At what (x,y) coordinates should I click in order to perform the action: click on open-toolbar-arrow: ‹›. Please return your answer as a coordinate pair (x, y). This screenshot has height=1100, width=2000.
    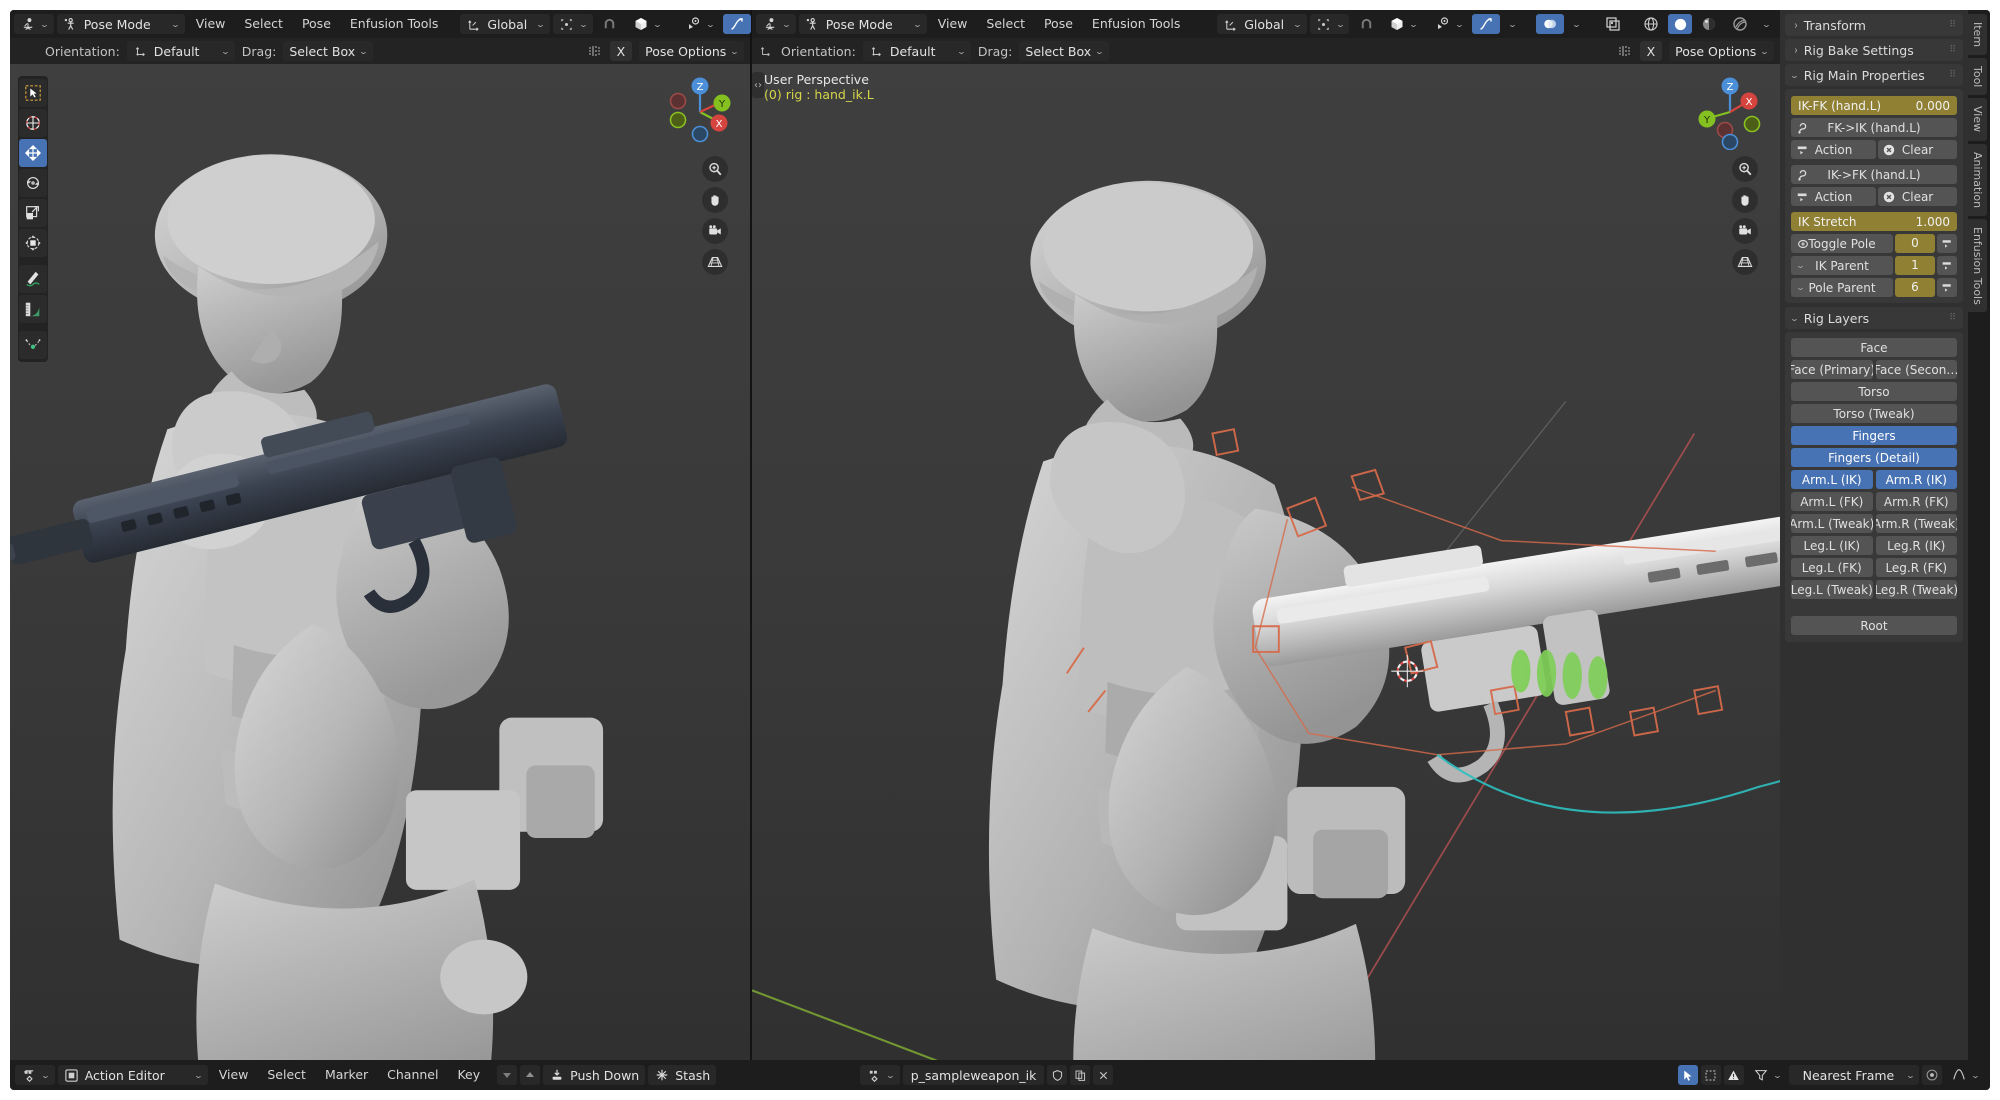
    Looking at the image, I should click on (758, 85).